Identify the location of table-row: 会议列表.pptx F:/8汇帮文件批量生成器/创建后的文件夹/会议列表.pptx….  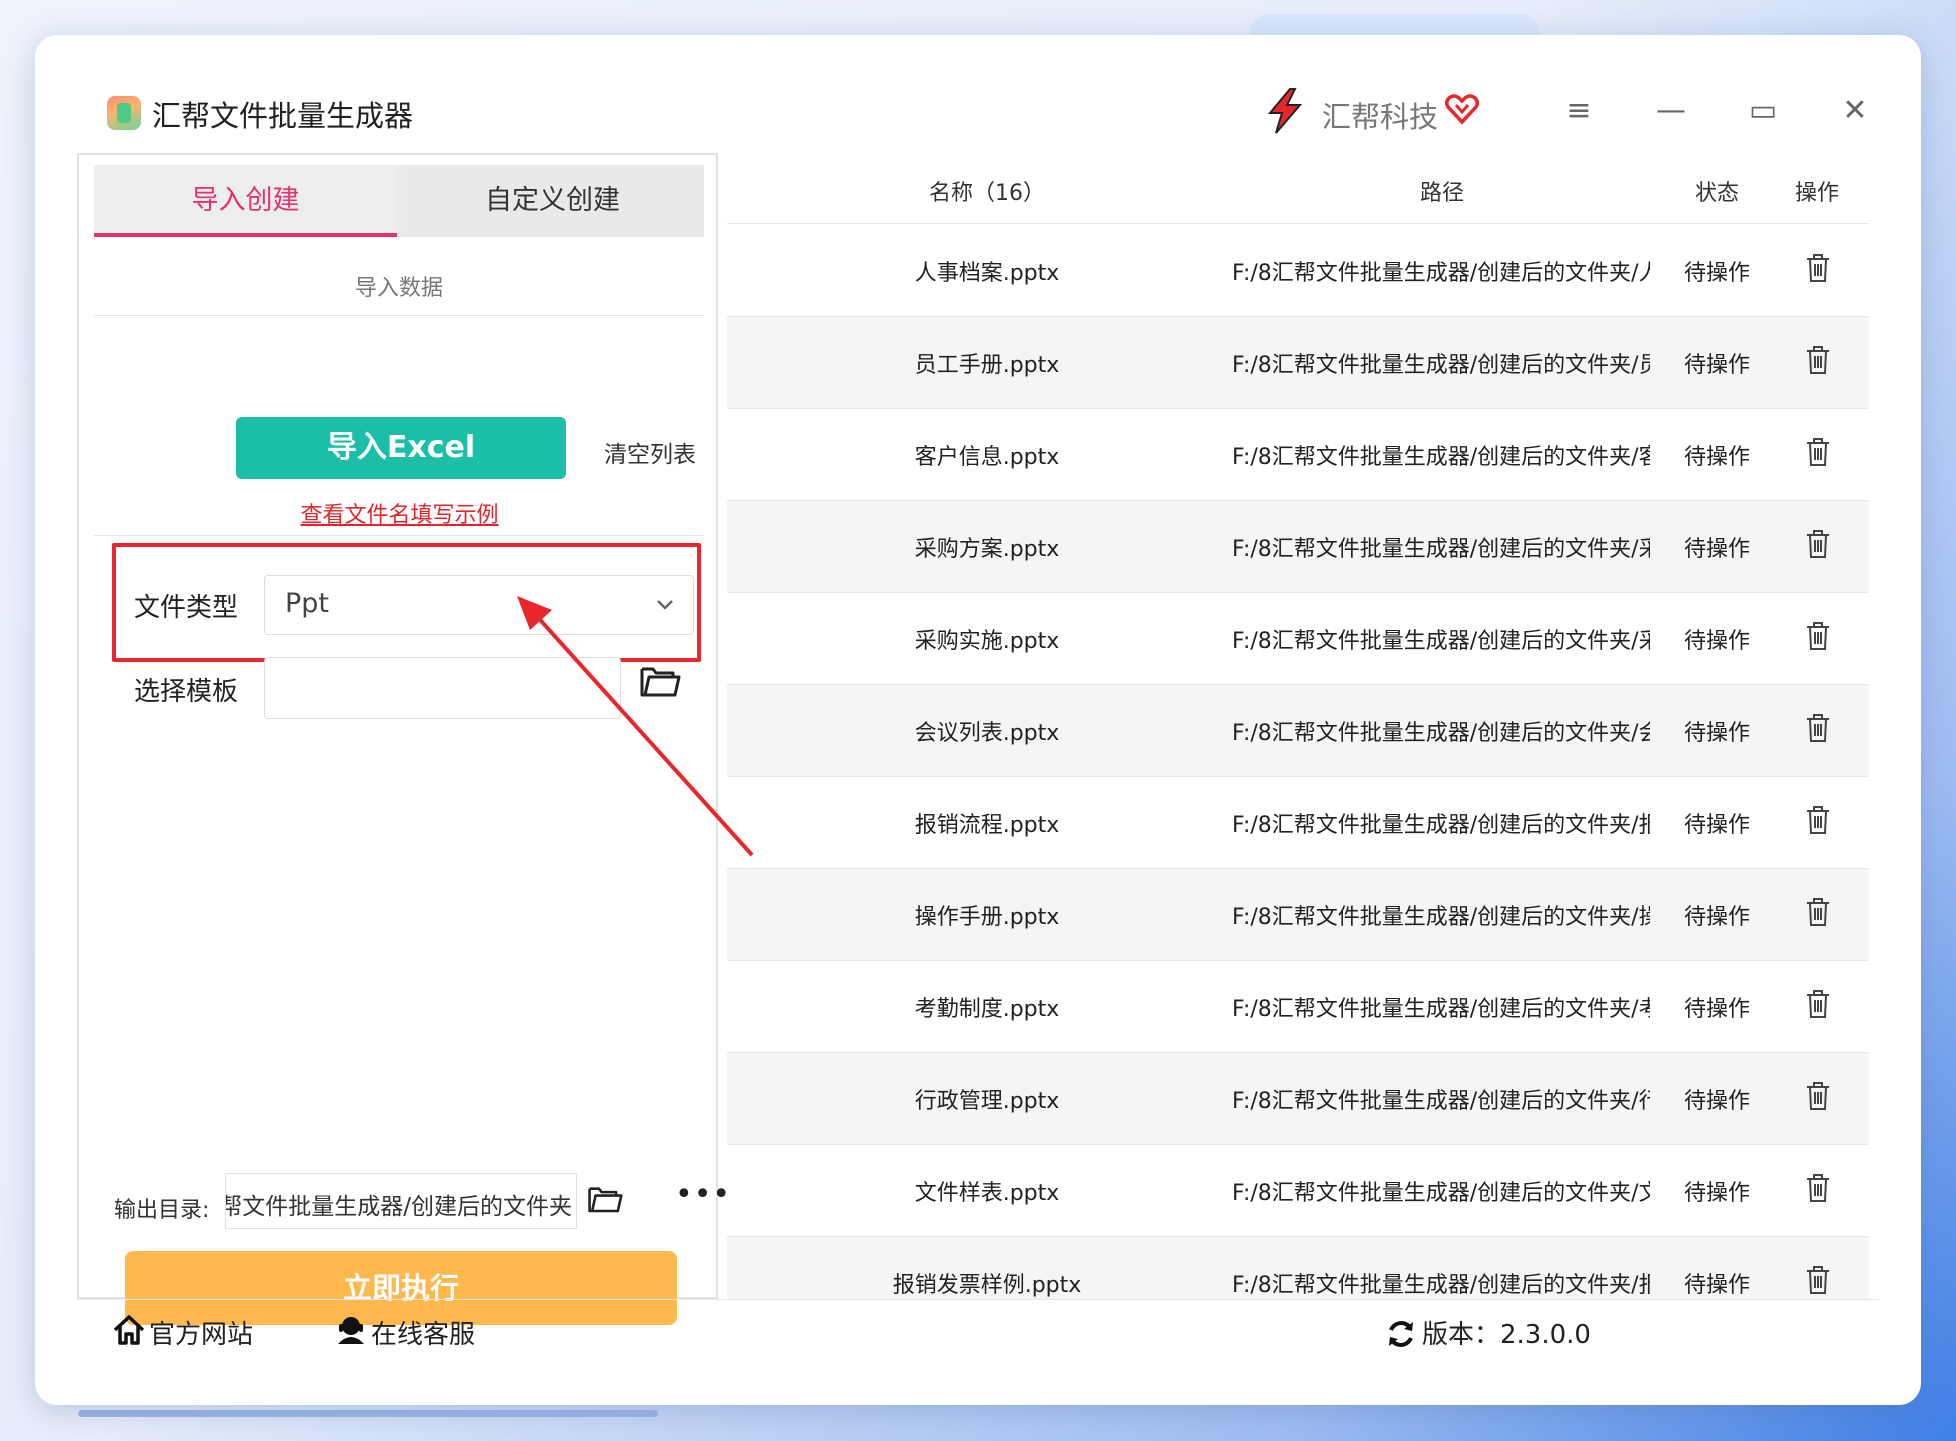
(1298, 731).